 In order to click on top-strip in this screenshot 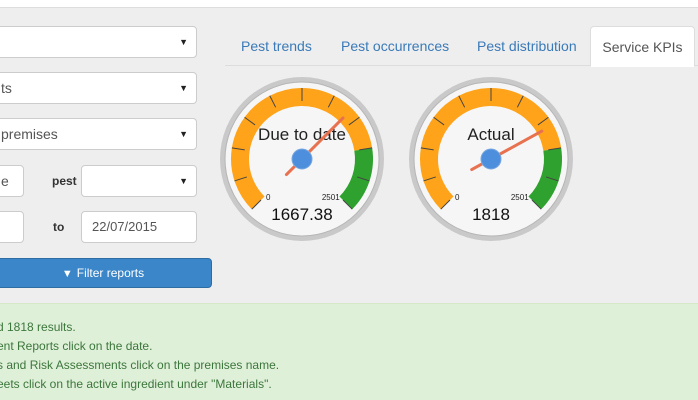, I will do `click(349, 4)`.